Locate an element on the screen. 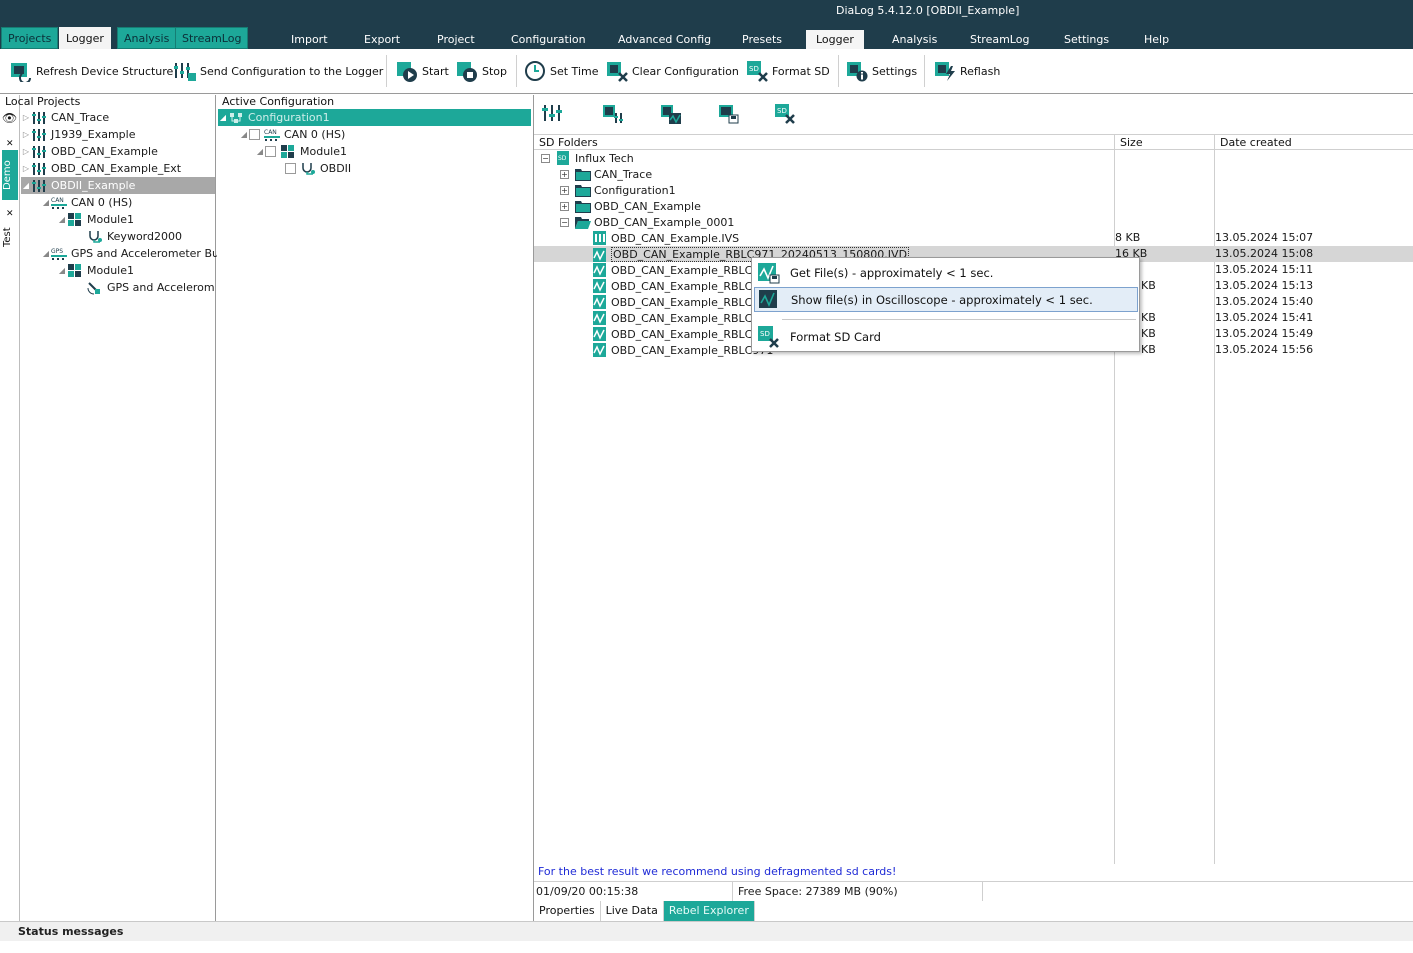  project-item-selected: ◢ OBDII_Example is located at coordinates (118, 185).